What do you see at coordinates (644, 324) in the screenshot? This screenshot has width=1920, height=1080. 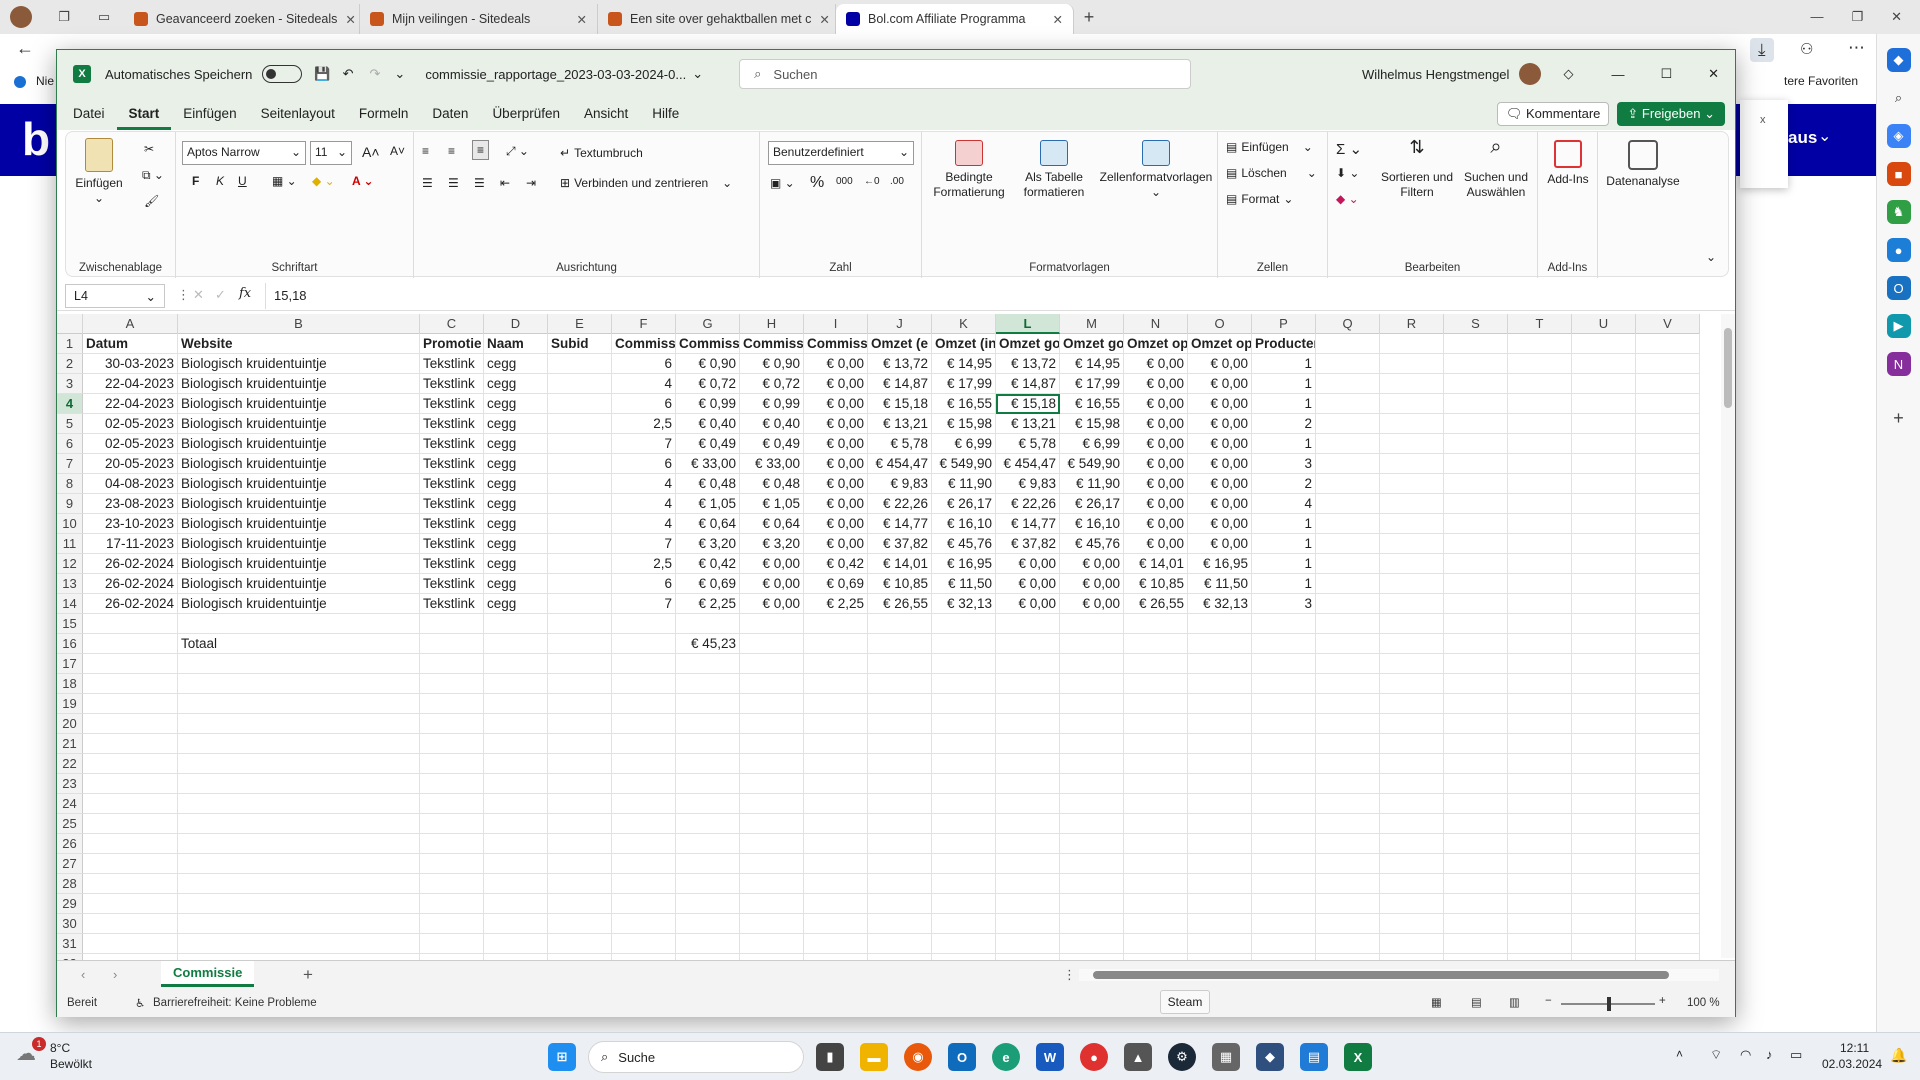 I see `column-header: F` at bounding box center [644, 324].